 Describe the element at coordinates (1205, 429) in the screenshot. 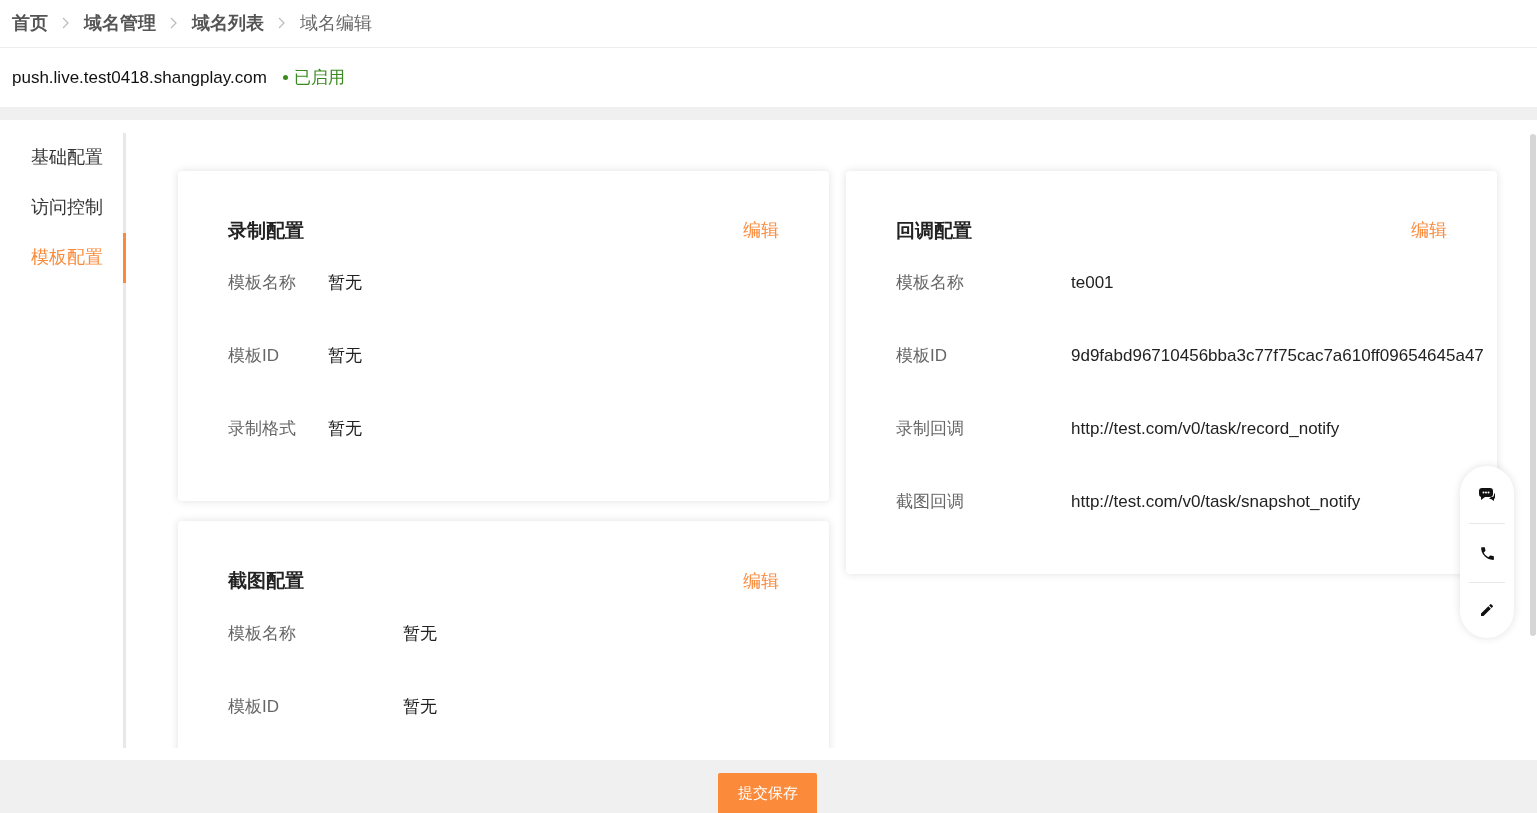

I see `field-value: http://test.com/v0/task/record_notify` at that location.